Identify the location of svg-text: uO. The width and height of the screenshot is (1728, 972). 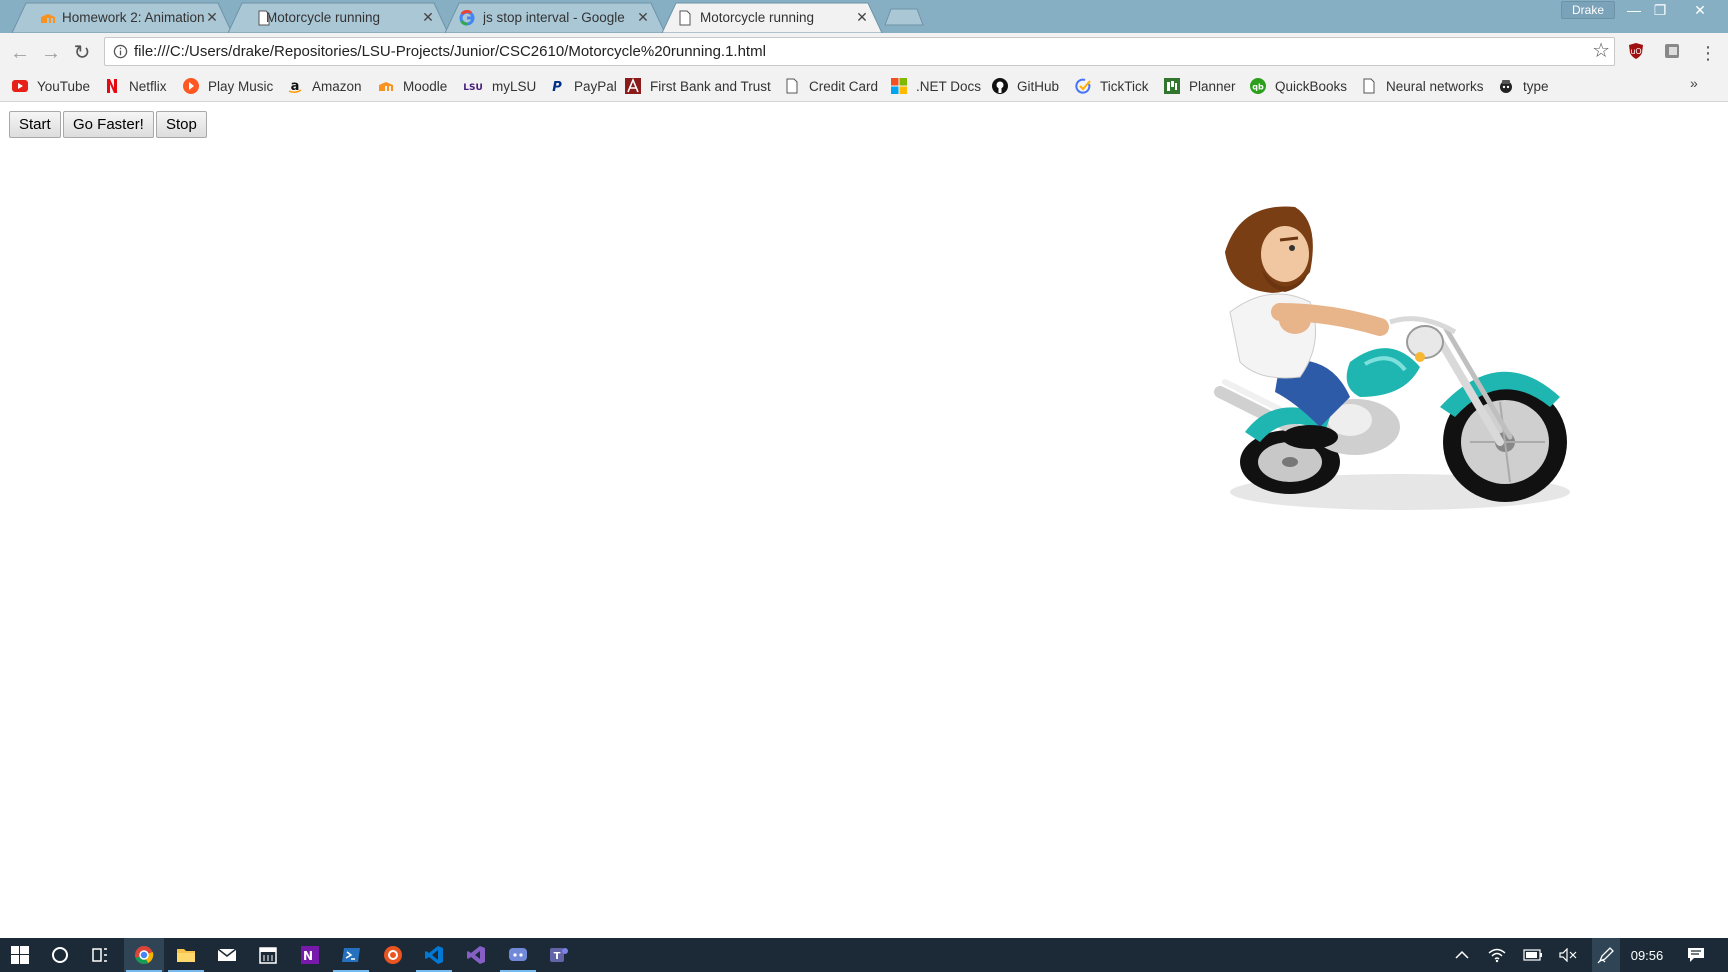
(1635, 51).